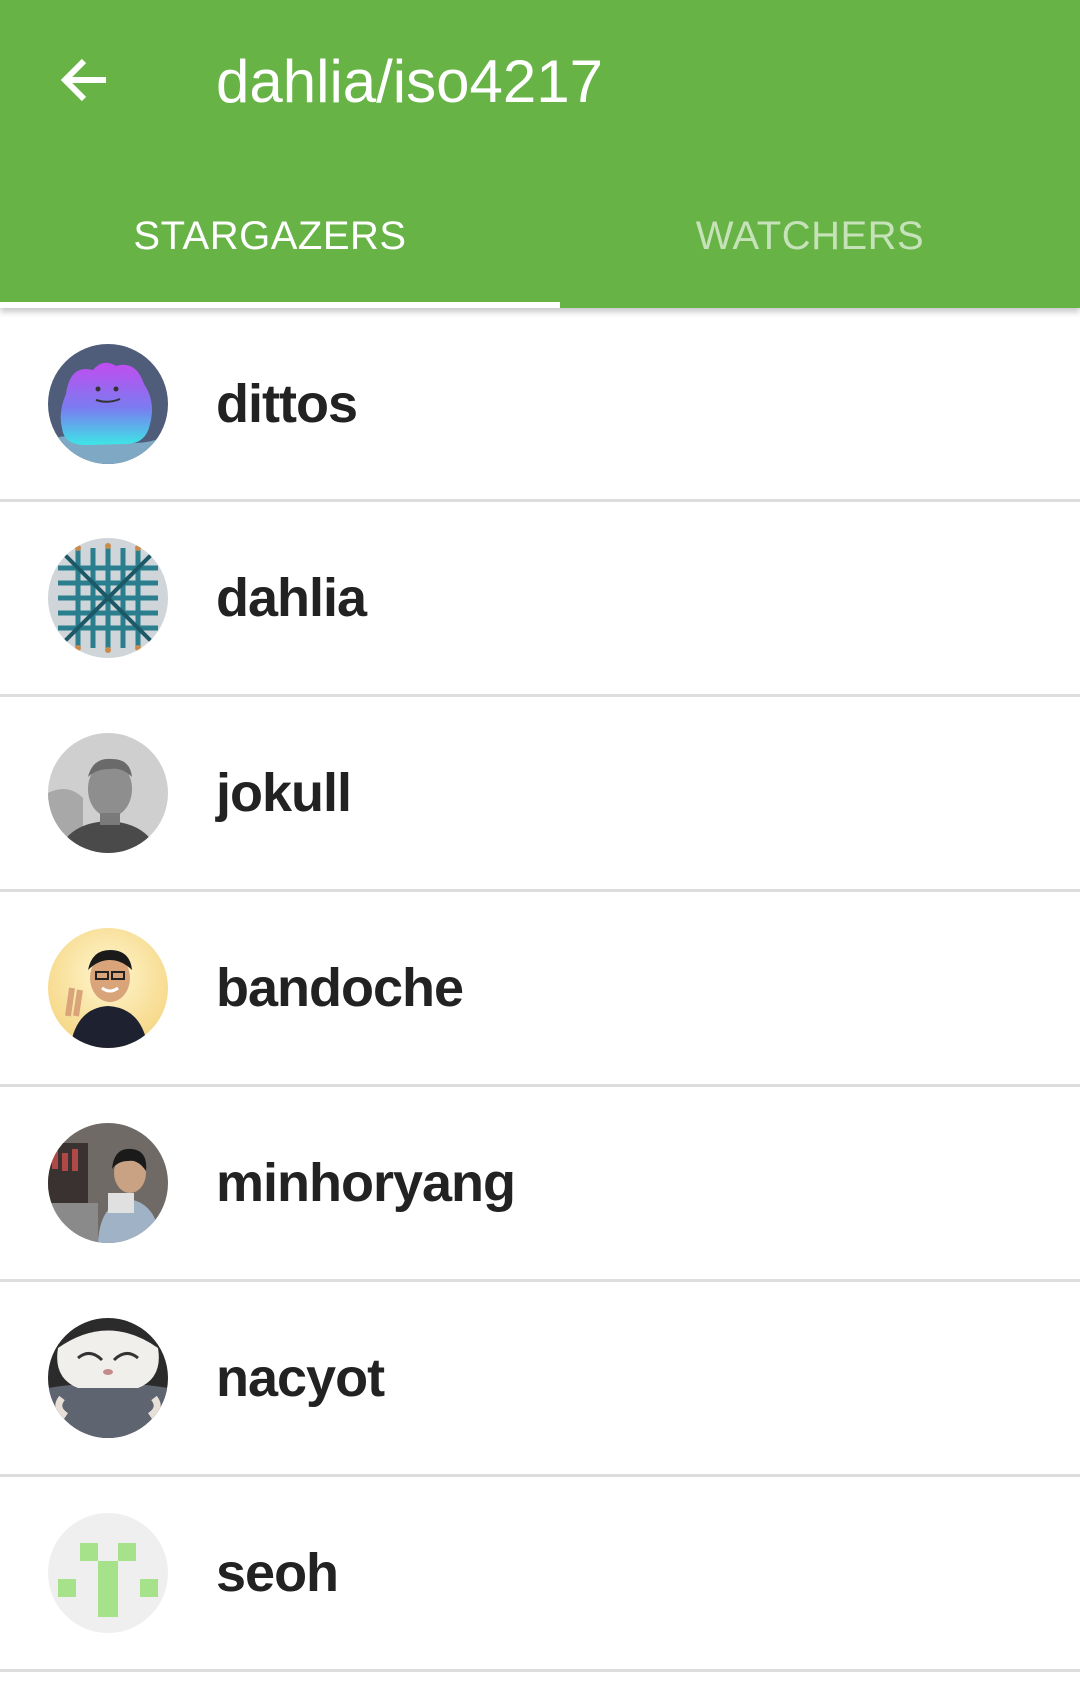 The image size is (1080, 1699). I want to click on username: dittos, so click(287, 404).